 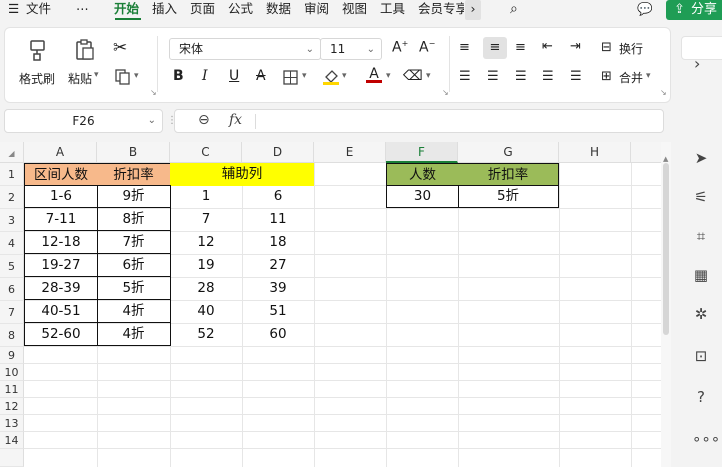 I want to click on cell-d3: 11, so click(x=278, y=219).